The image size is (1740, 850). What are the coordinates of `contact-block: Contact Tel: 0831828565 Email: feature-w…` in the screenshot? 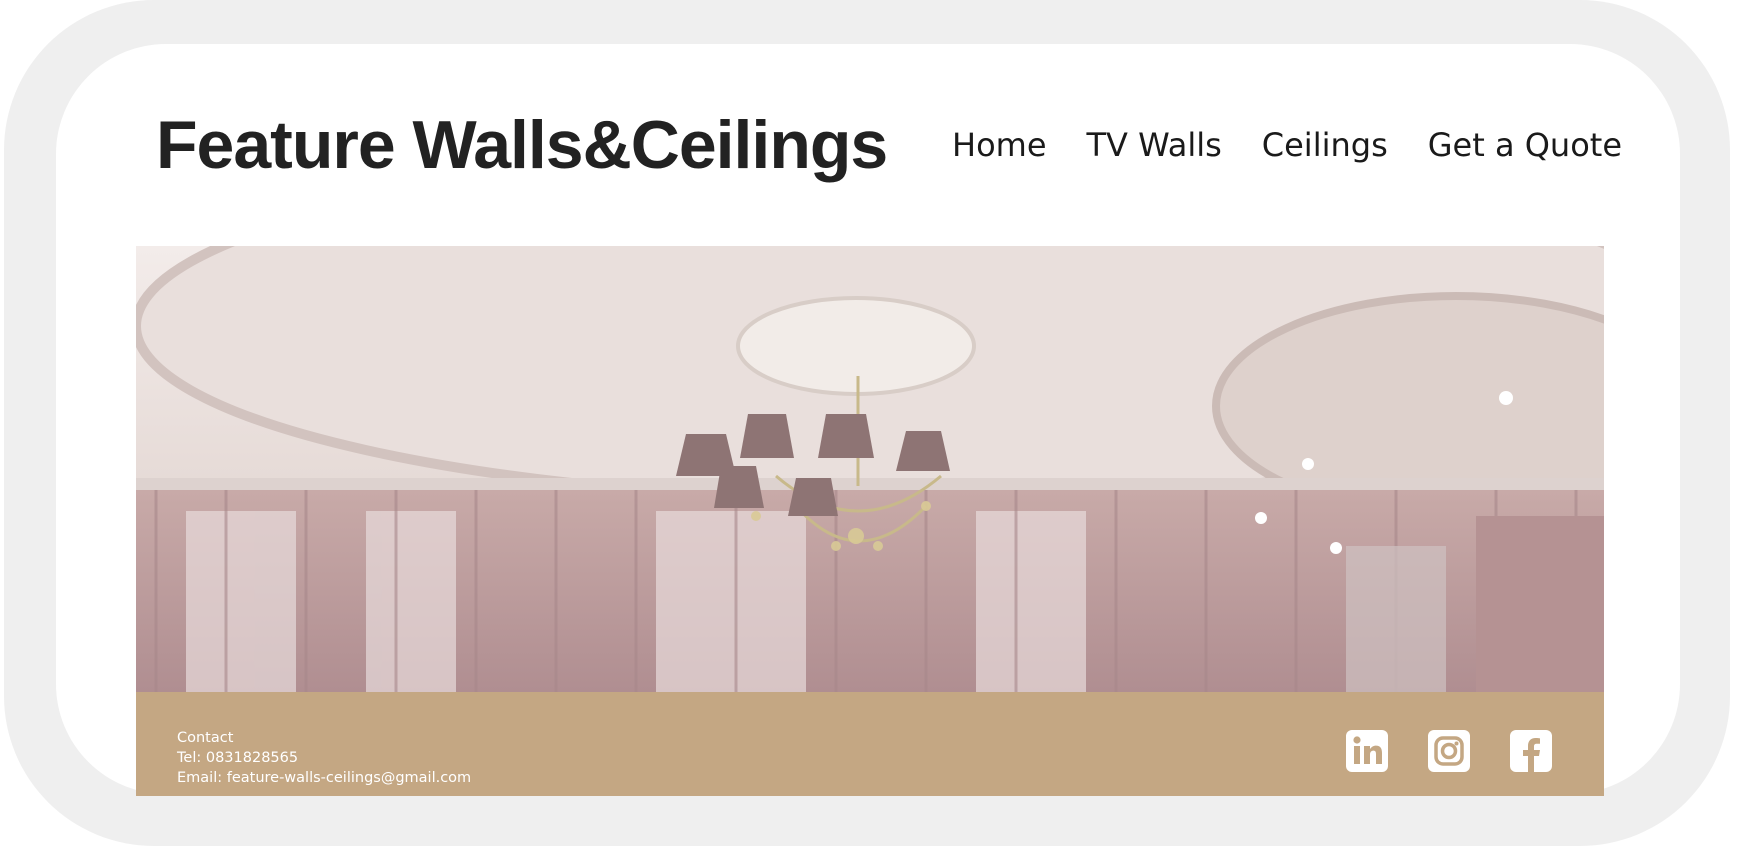 It's located at (324, 758).